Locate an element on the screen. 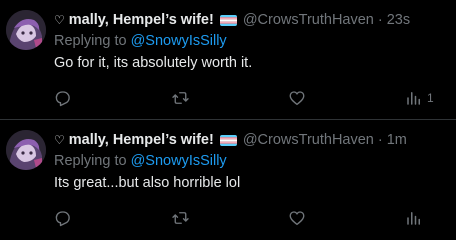  timestamp: 1m is located at coordinates (397, 140).